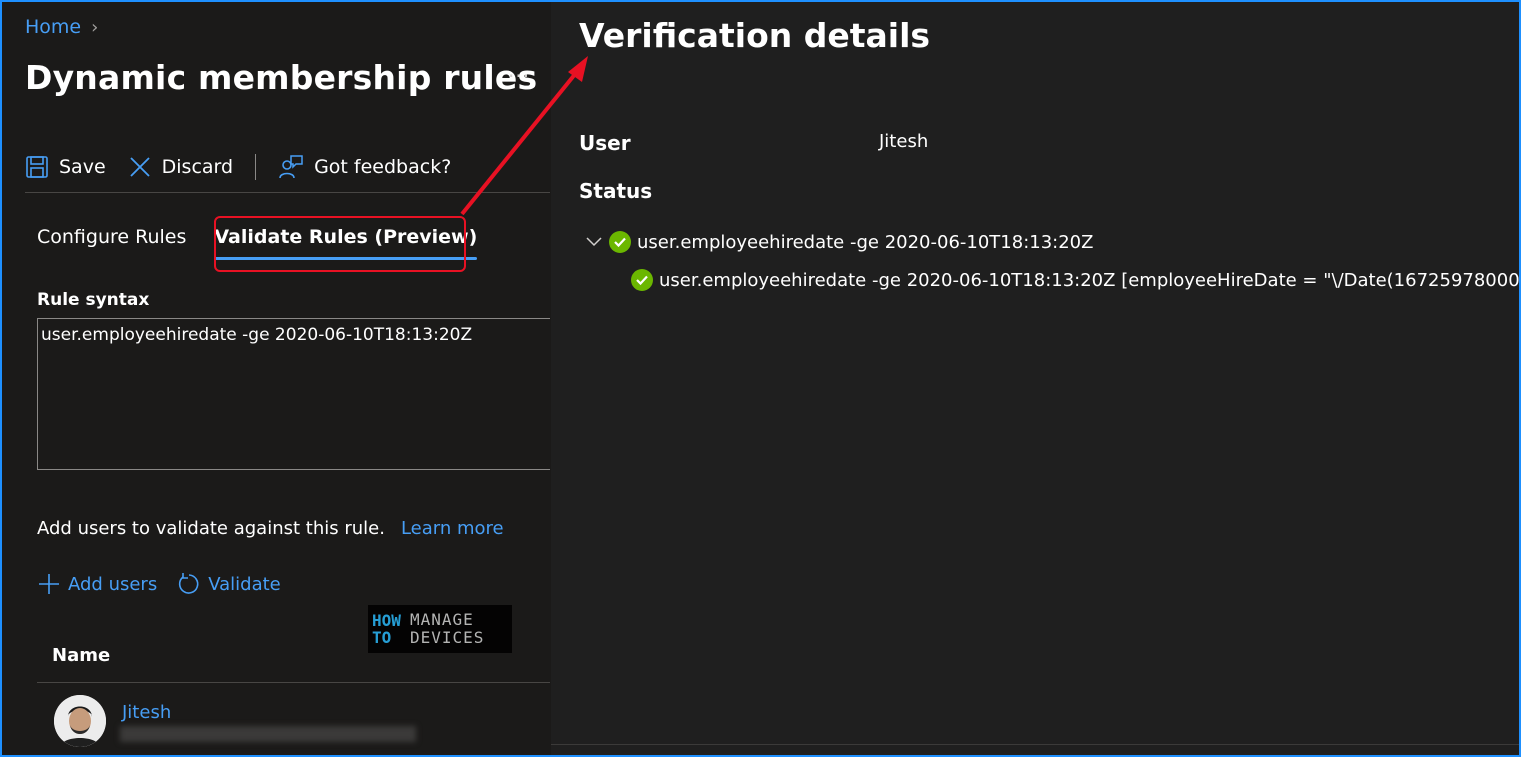 The width and height of the screenshot is (1521, 757). I want to click on user-label: User, so click(605, 143).